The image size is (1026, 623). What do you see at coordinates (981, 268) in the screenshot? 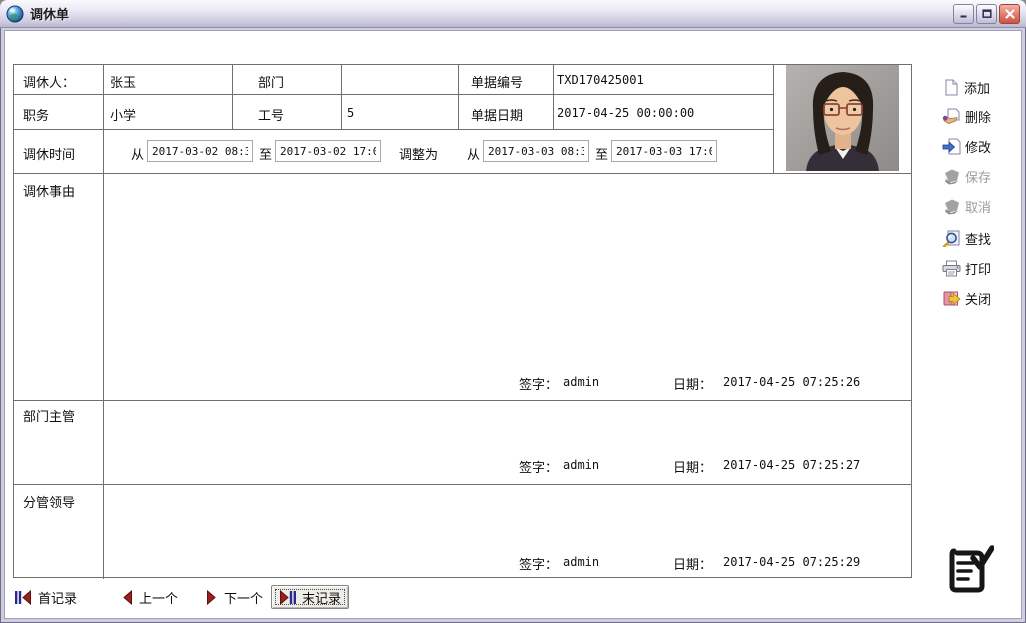
I see `print-button: 打印` at bounding box center [981, 268].